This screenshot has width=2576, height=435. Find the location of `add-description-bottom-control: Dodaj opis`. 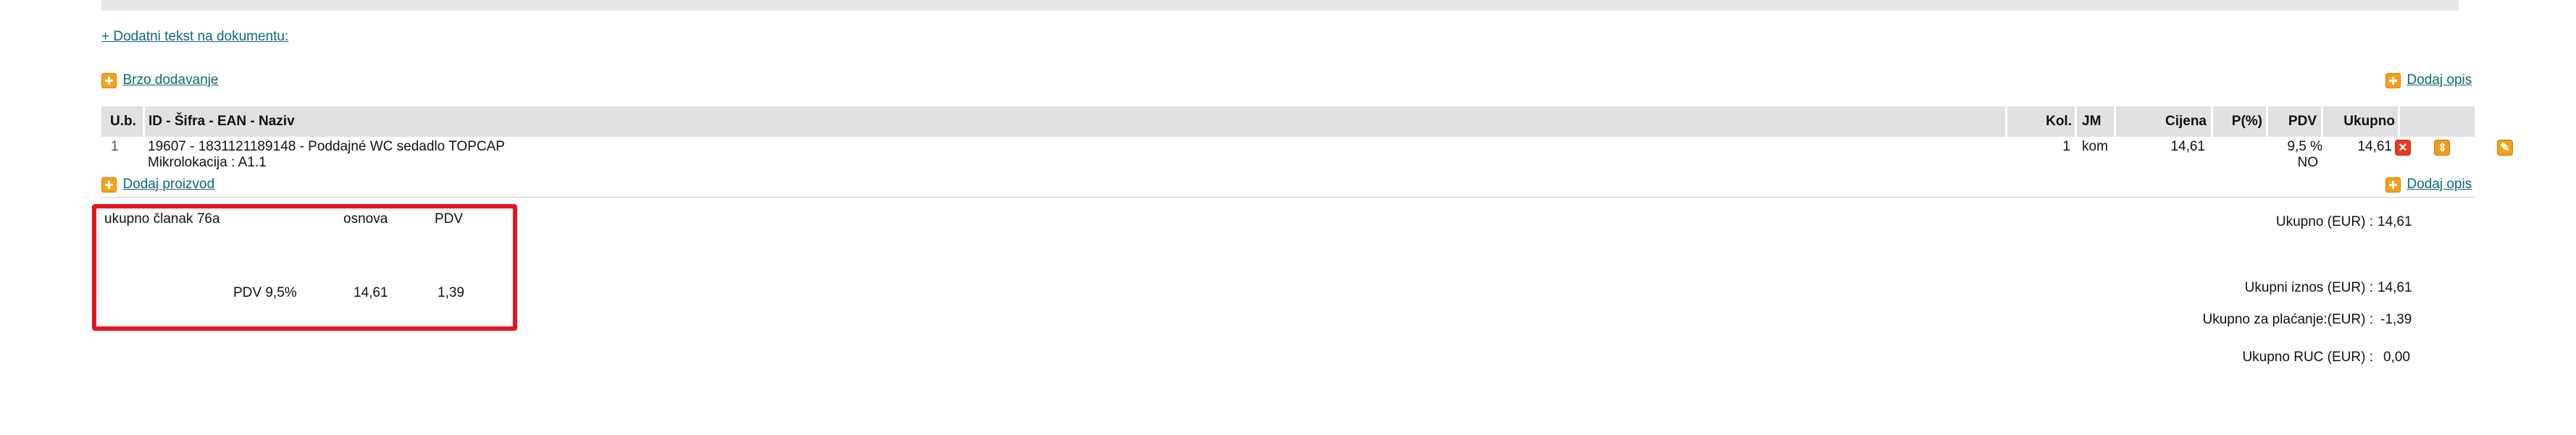

add-description-bottom-control: Dodaj opis is located at coordinates (2428, 185).